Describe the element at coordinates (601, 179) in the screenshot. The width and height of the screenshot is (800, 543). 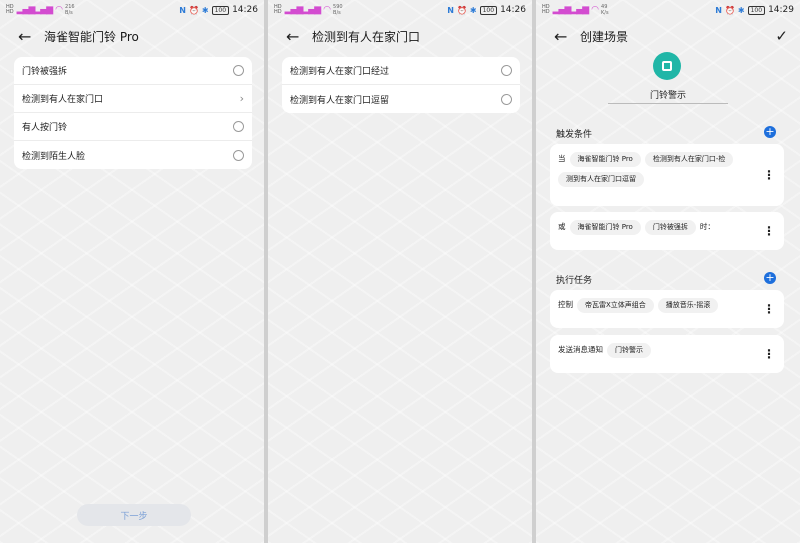
I see `event-chip-continued: 测到有人在家门口逗留` at that location.